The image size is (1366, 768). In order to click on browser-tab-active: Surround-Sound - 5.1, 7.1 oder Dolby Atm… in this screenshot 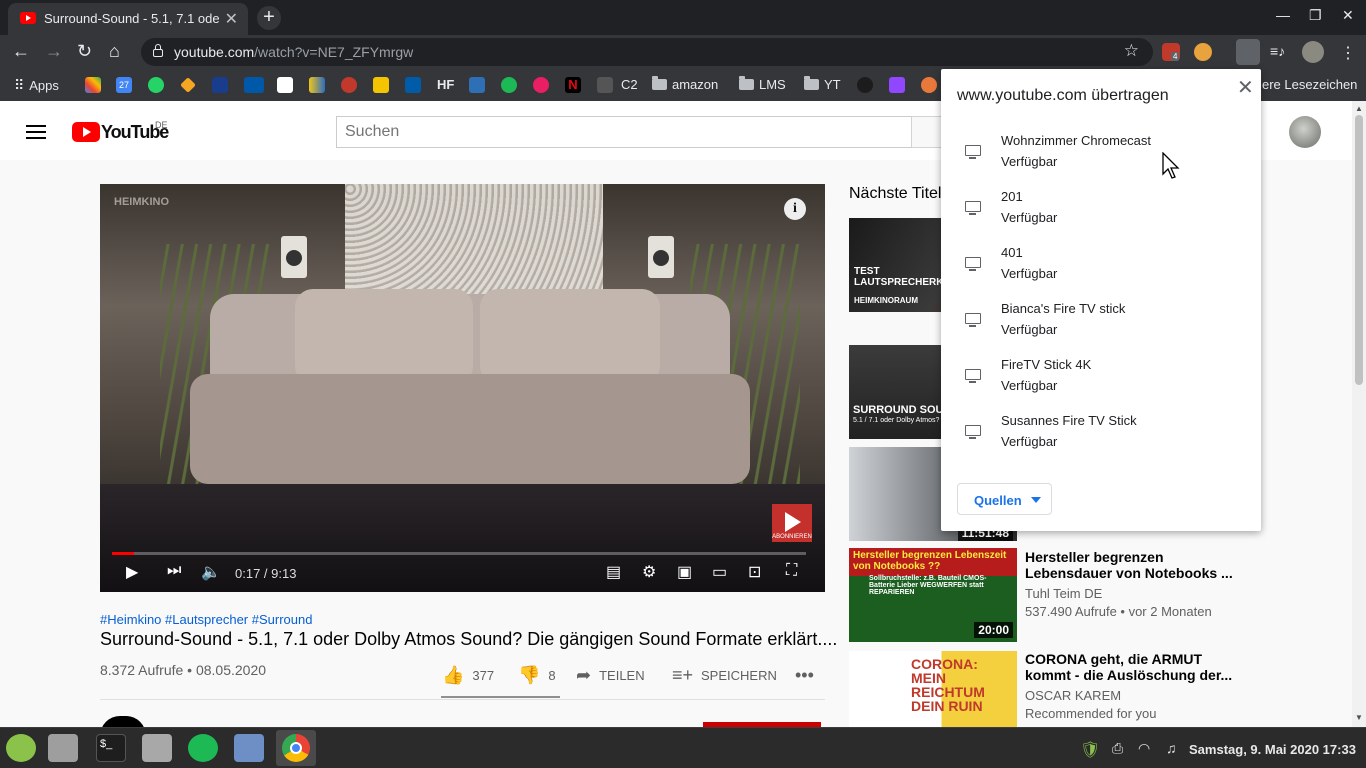, I will do `click(128, 19)`.